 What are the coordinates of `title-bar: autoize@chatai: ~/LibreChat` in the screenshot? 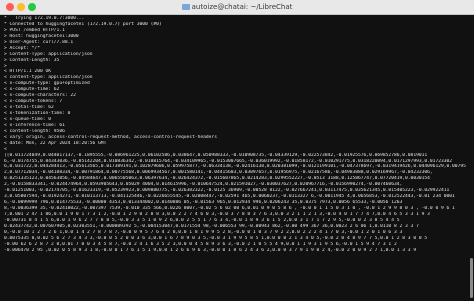 It's located at (237, 7).